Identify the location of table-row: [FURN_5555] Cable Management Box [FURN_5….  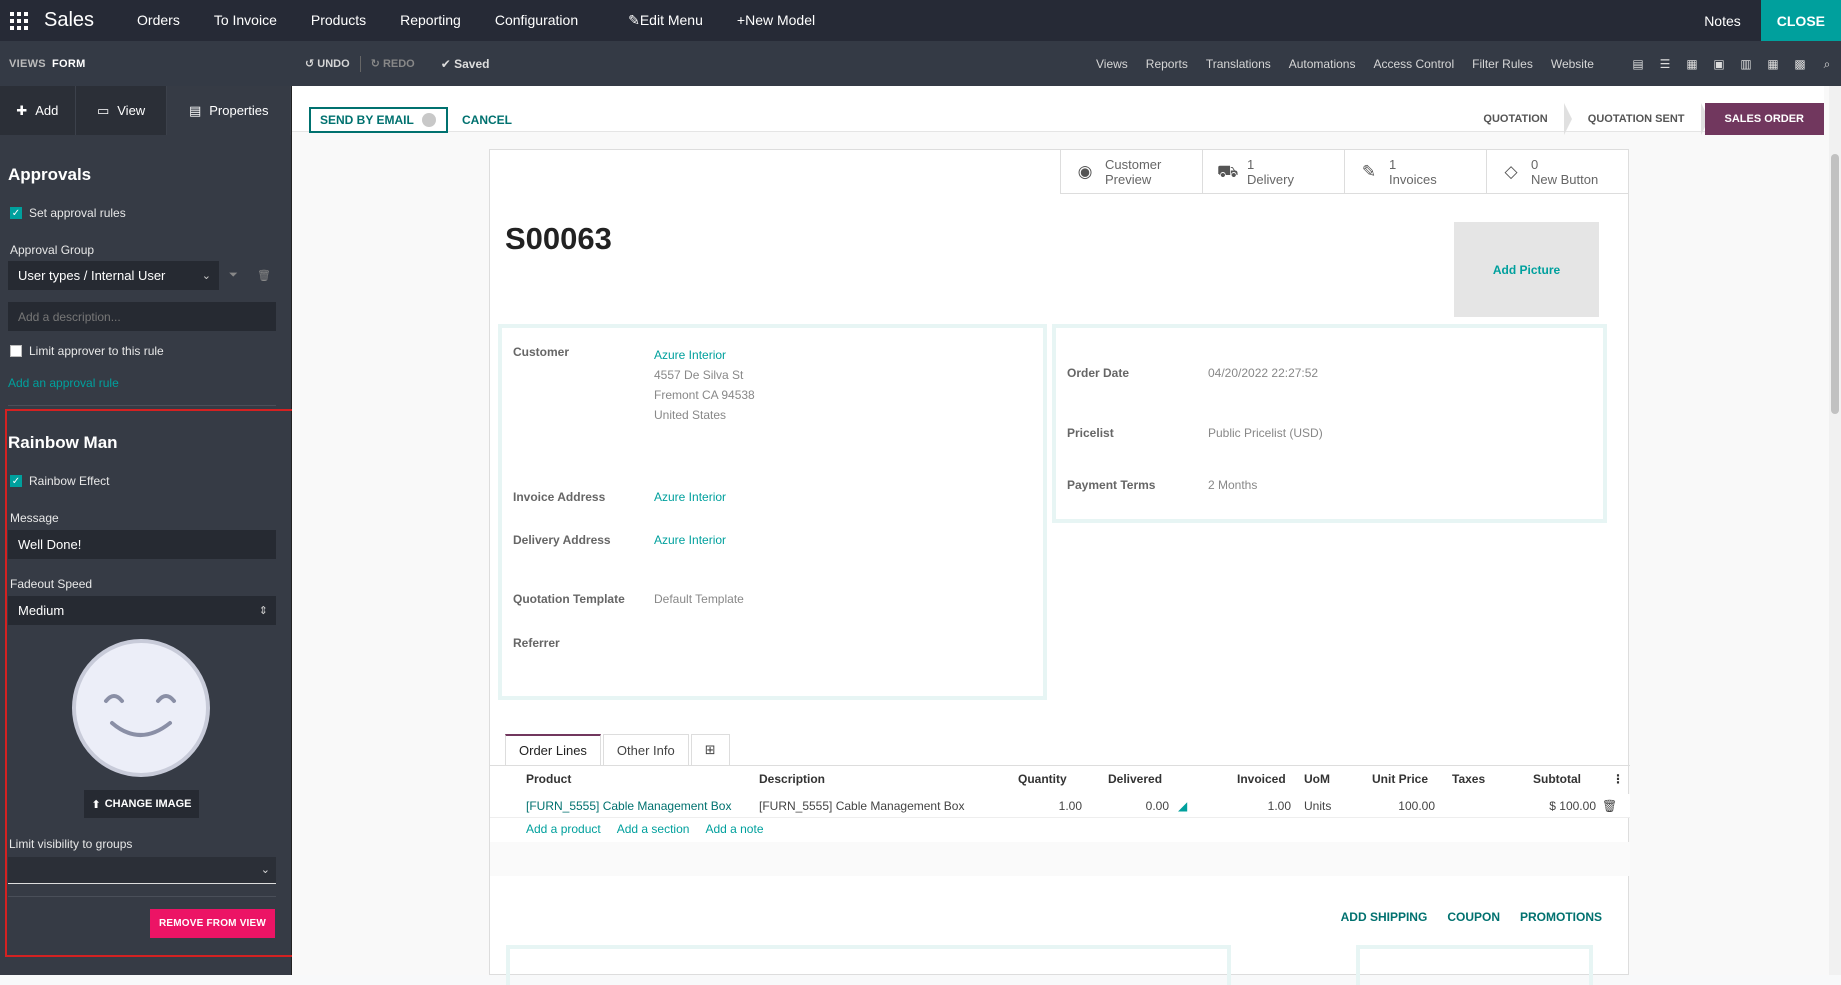
(1060, 806).